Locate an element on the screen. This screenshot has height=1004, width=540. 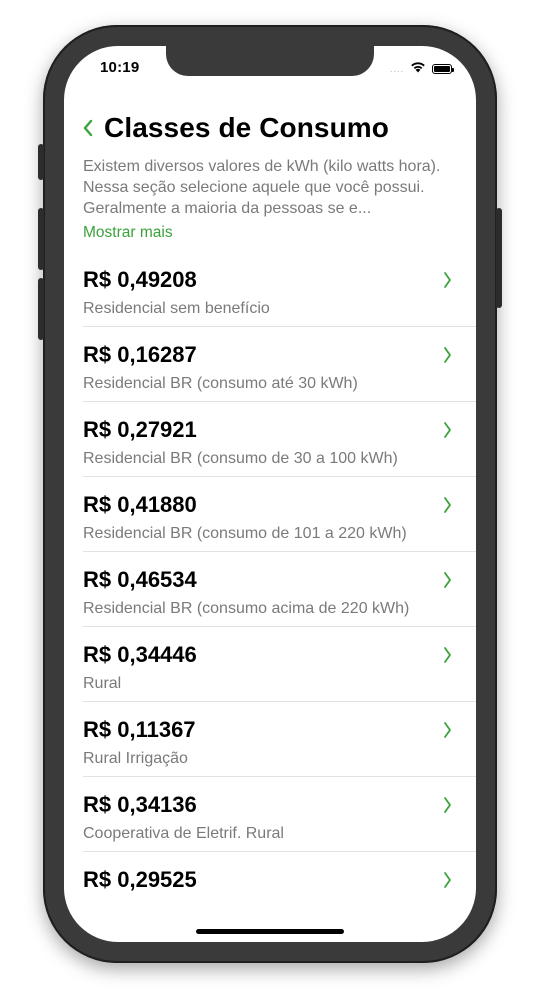
item-price: R$ 0,46534 is located at coordinates (140, 579).